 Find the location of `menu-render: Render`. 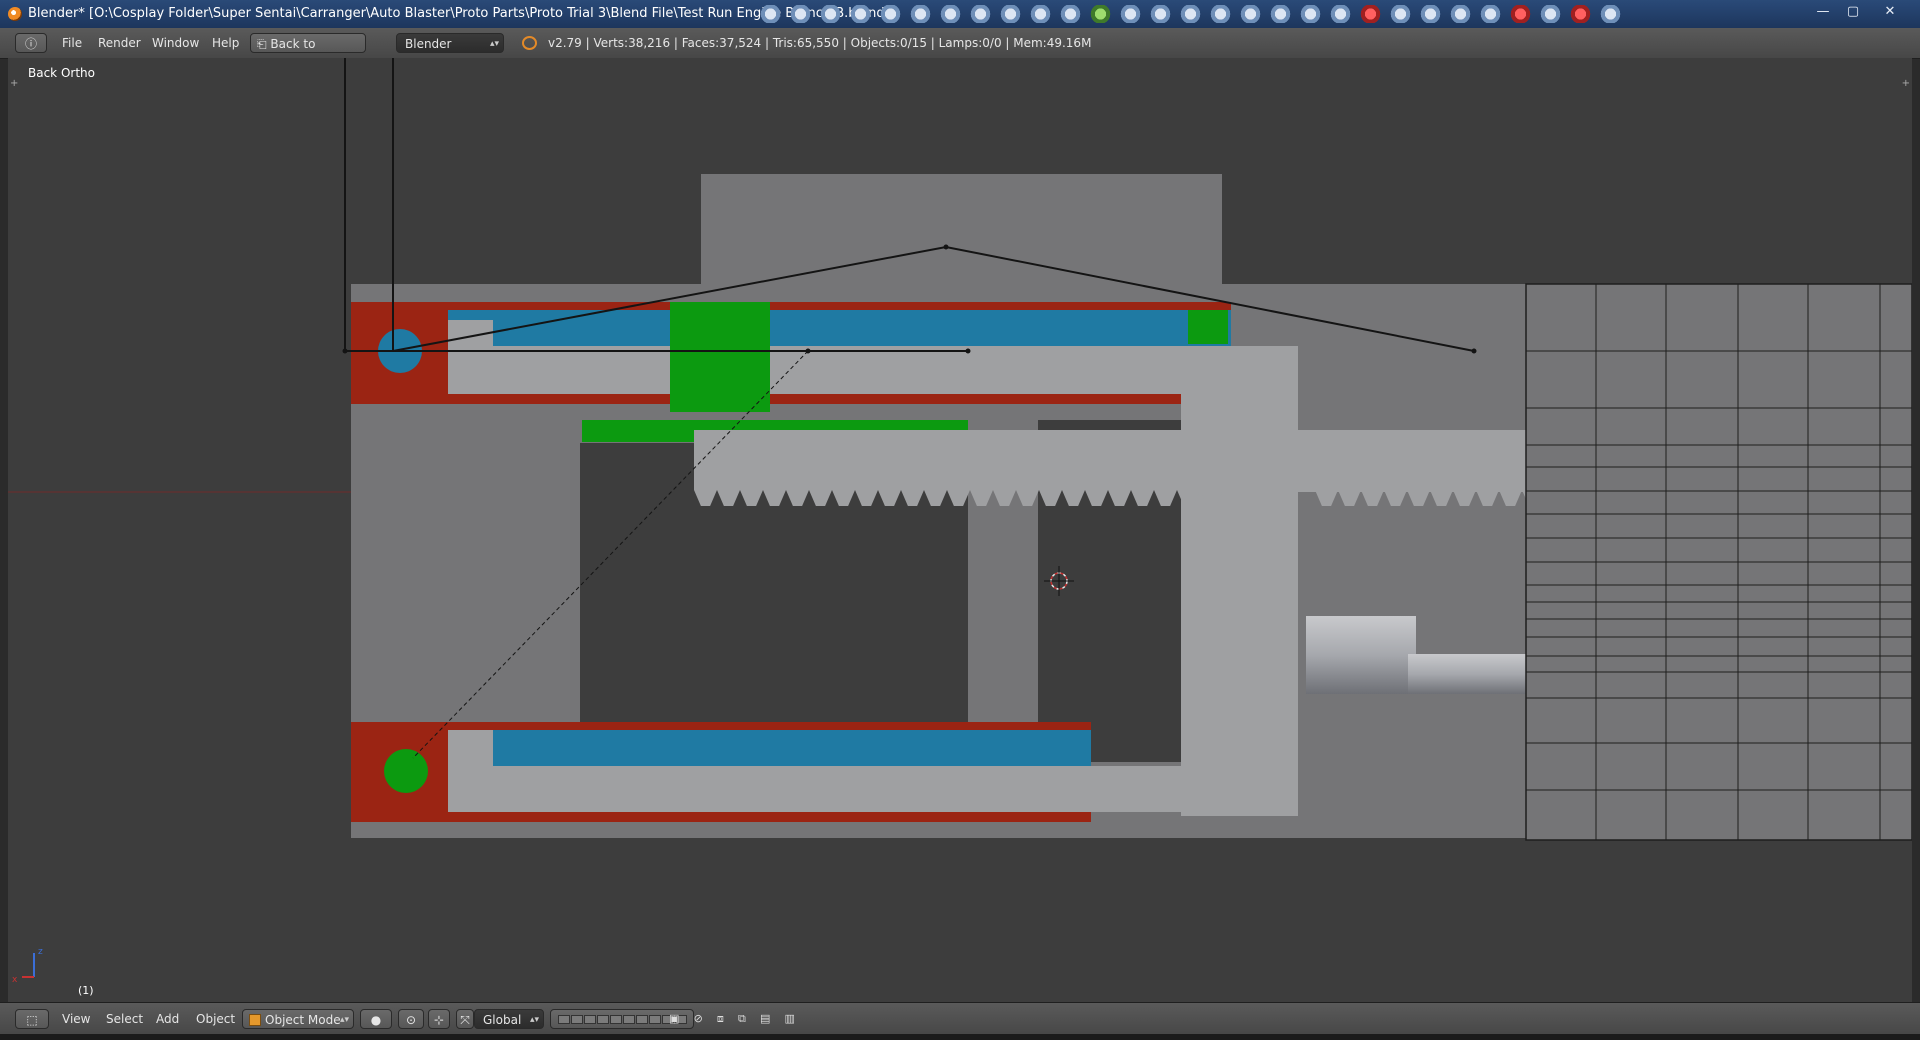

menu-render: Render is located at coordinates (119, 43).